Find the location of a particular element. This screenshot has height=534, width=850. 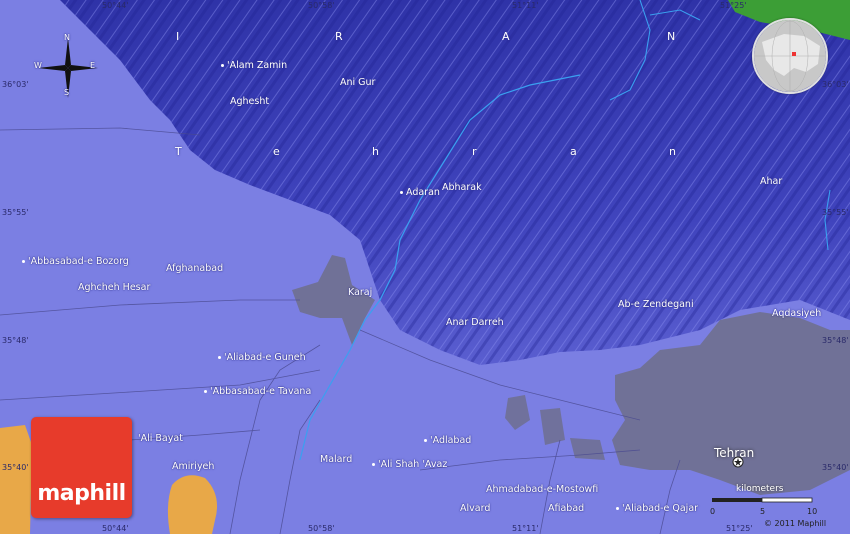

place-label: Ahmadabad-e-Mostowfi is located at coordinates (542, 489).